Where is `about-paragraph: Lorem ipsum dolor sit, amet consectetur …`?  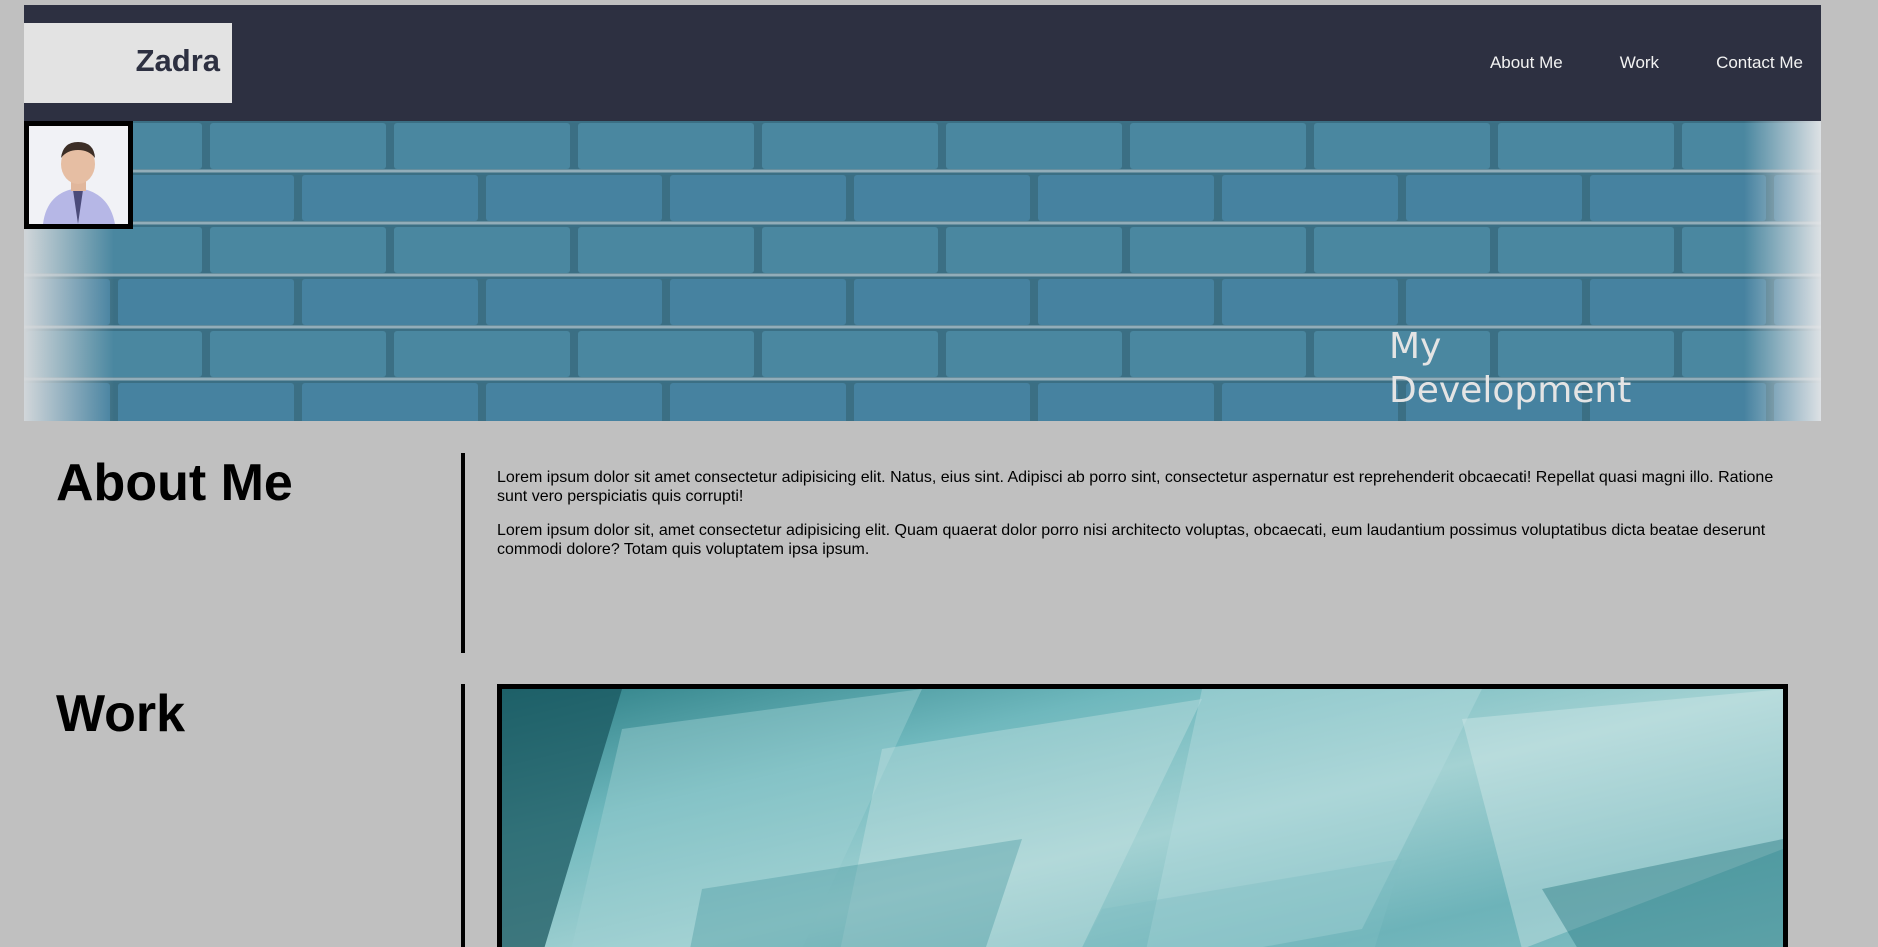 about-paragraph: Lorem ipsum dolor sit, amet consectetur … is located at coordinates (1131, 540).